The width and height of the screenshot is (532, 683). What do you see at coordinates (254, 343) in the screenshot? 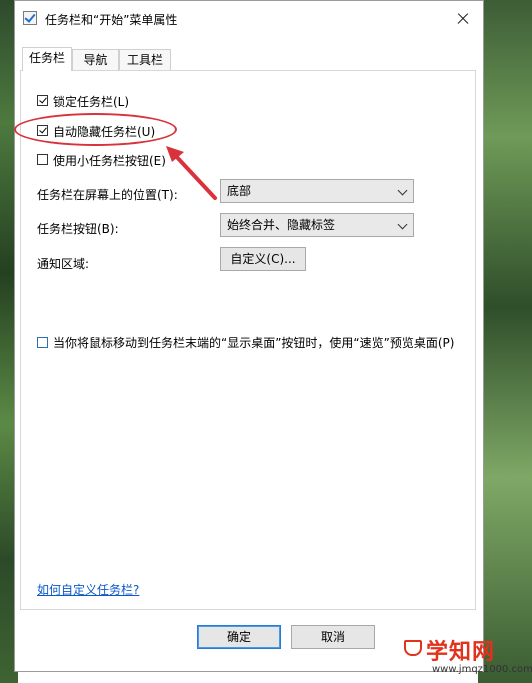
I see `peek-desktop-label: 当你将鼠标移动到任务栏末端的“显示桌面”按钮时，使用“速览”预览桌面(P)` at bounding box center [254, 343].